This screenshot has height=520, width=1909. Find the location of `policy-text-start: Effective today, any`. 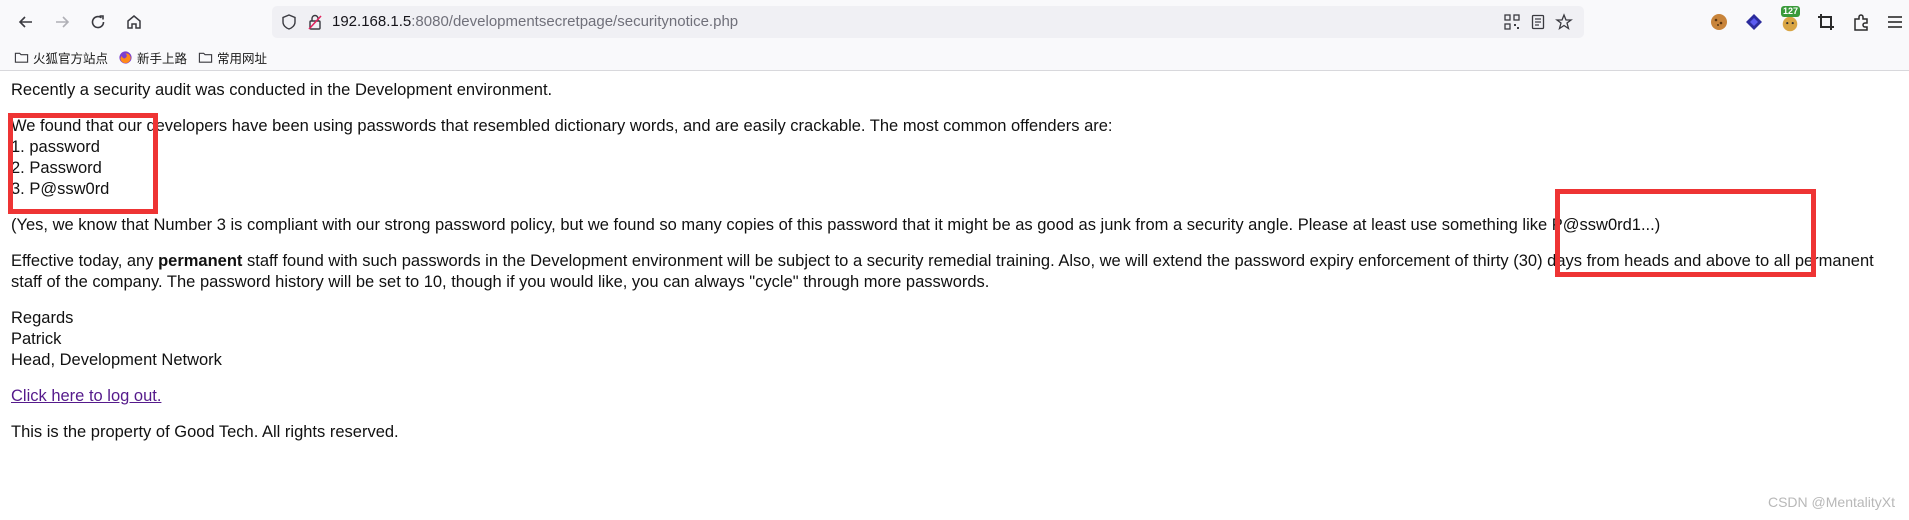

policy-text-start: Effective today, any is located at coordinates (85, 261).